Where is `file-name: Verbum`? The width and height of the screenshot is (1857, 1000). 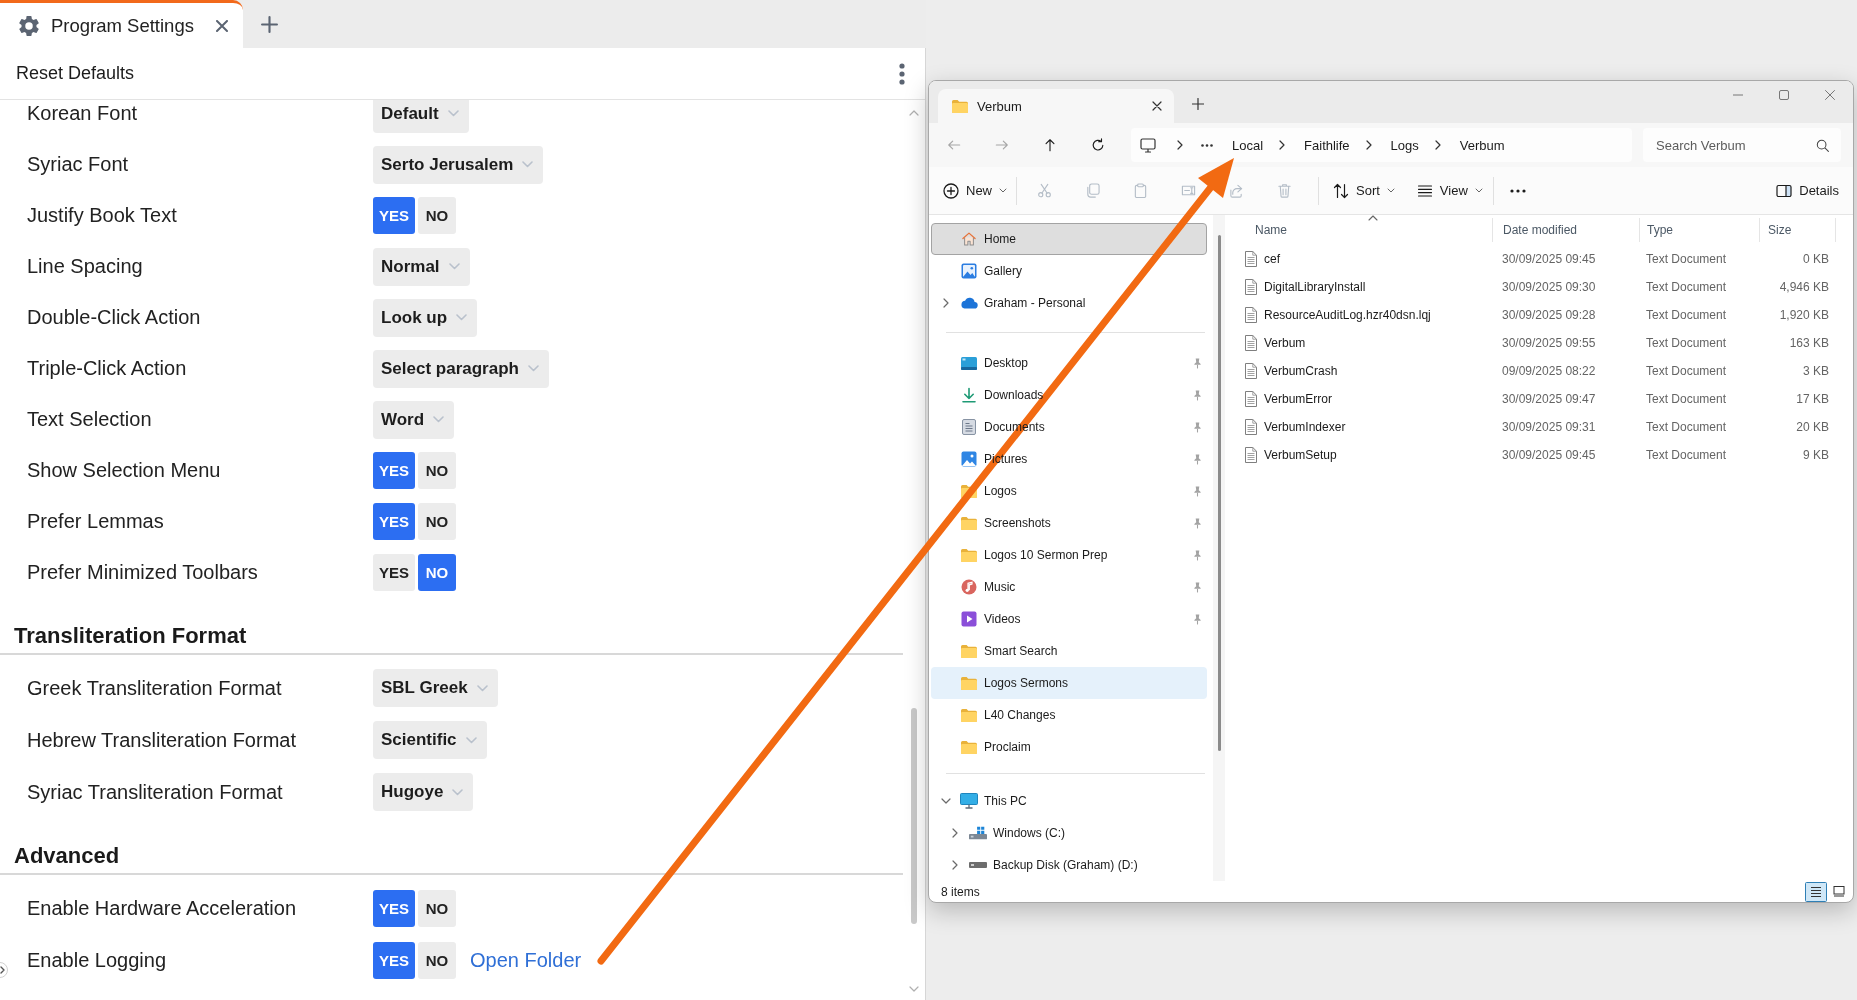
file-name: Verbum is located at coordinates (1285, 343).